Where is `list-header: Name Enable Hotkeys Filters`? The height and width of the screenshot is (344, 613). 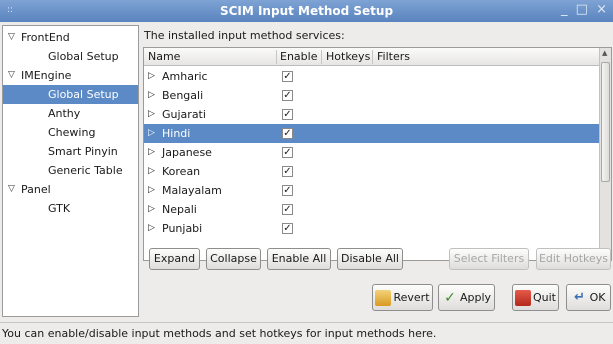
list-header: Name Enable Hotkeys Filters is located at coordinates (372, 57).